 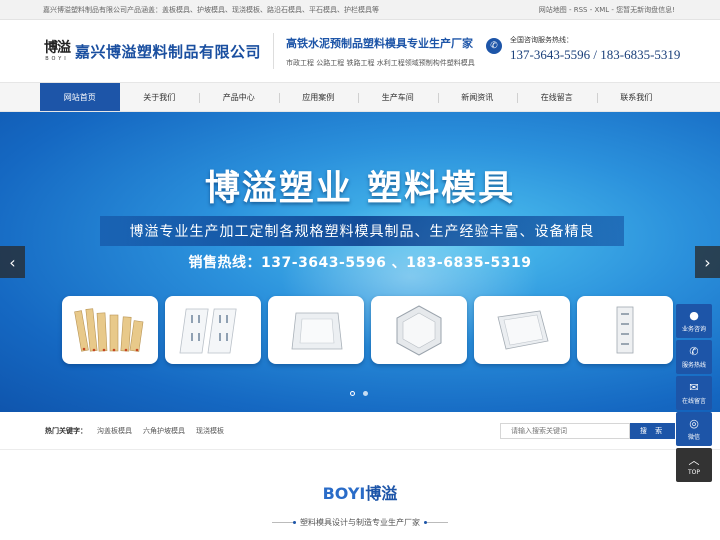 I want to click on float-message-button: ✉ 在线留言, so click(x=694, y=393).